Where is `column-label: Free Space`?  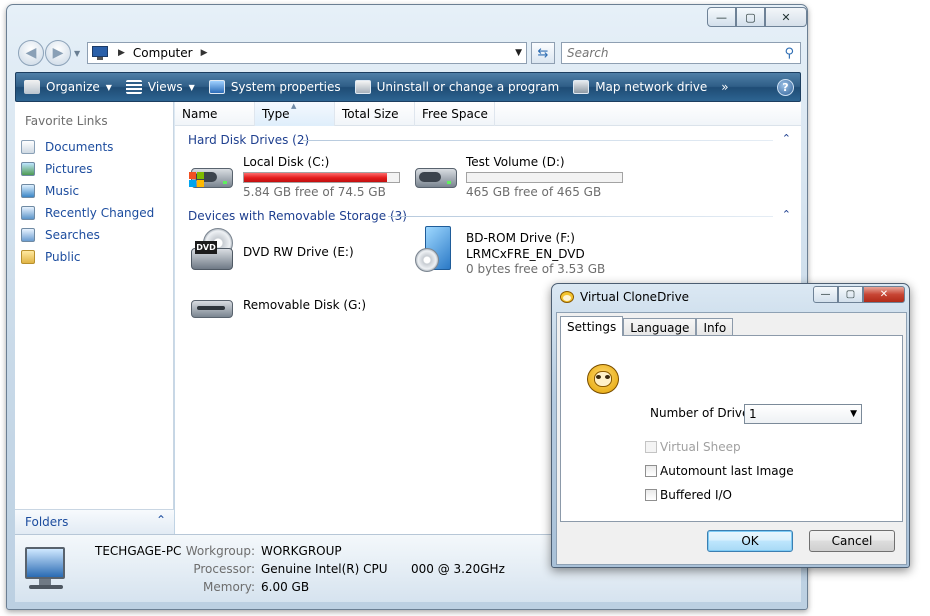
column-label: Free Space is located at coordinates (455, 114).